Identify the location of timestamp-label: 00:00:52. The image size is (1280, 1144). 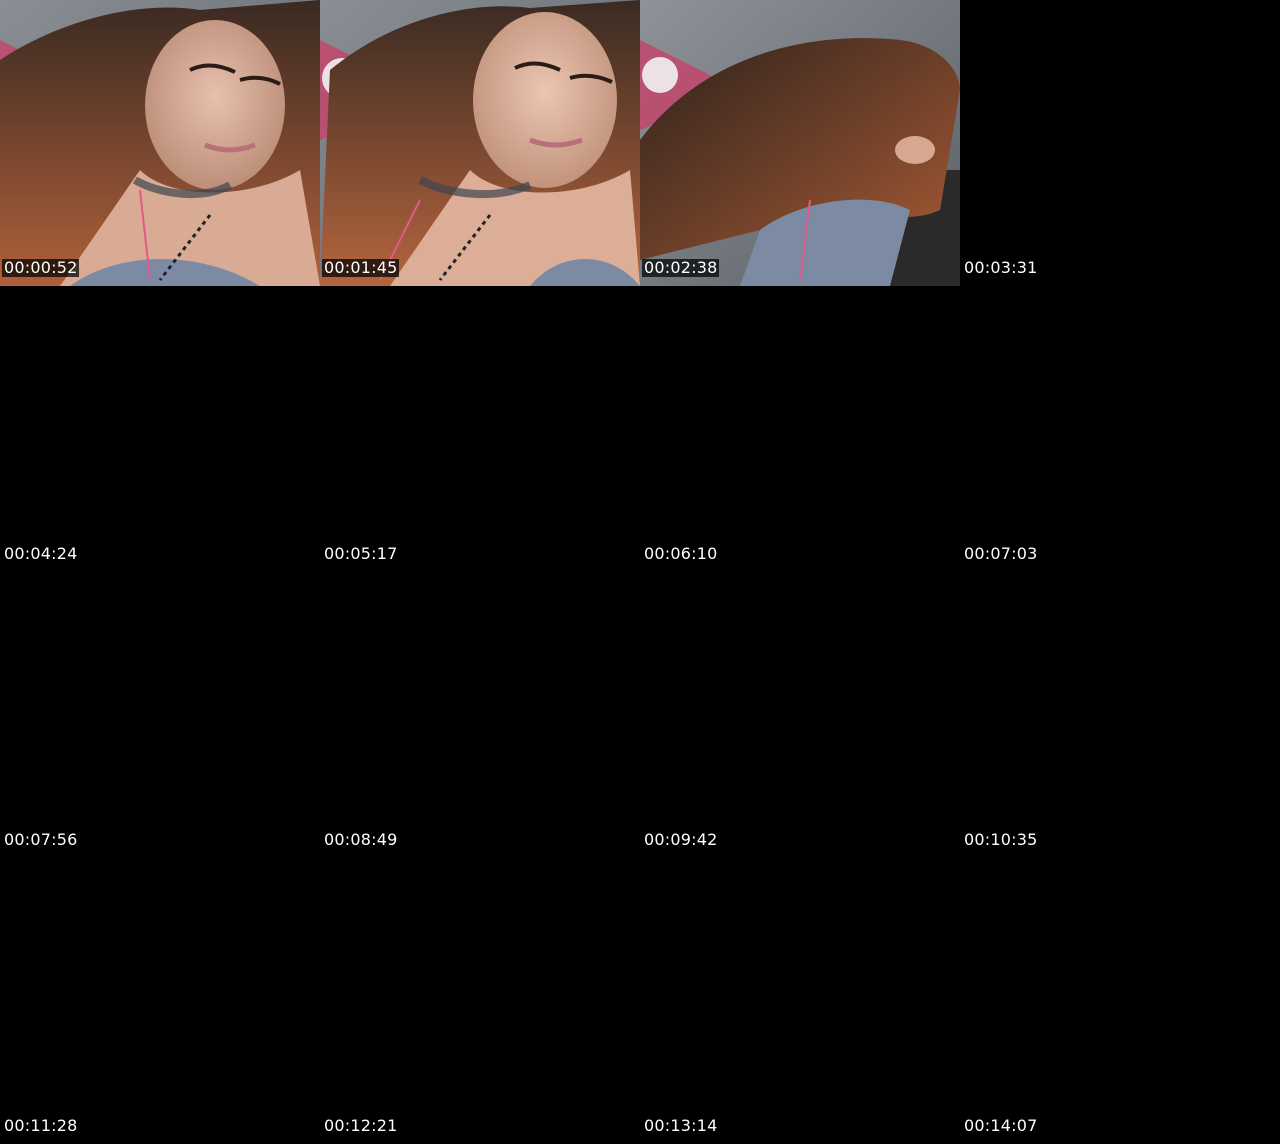
(41, 267).